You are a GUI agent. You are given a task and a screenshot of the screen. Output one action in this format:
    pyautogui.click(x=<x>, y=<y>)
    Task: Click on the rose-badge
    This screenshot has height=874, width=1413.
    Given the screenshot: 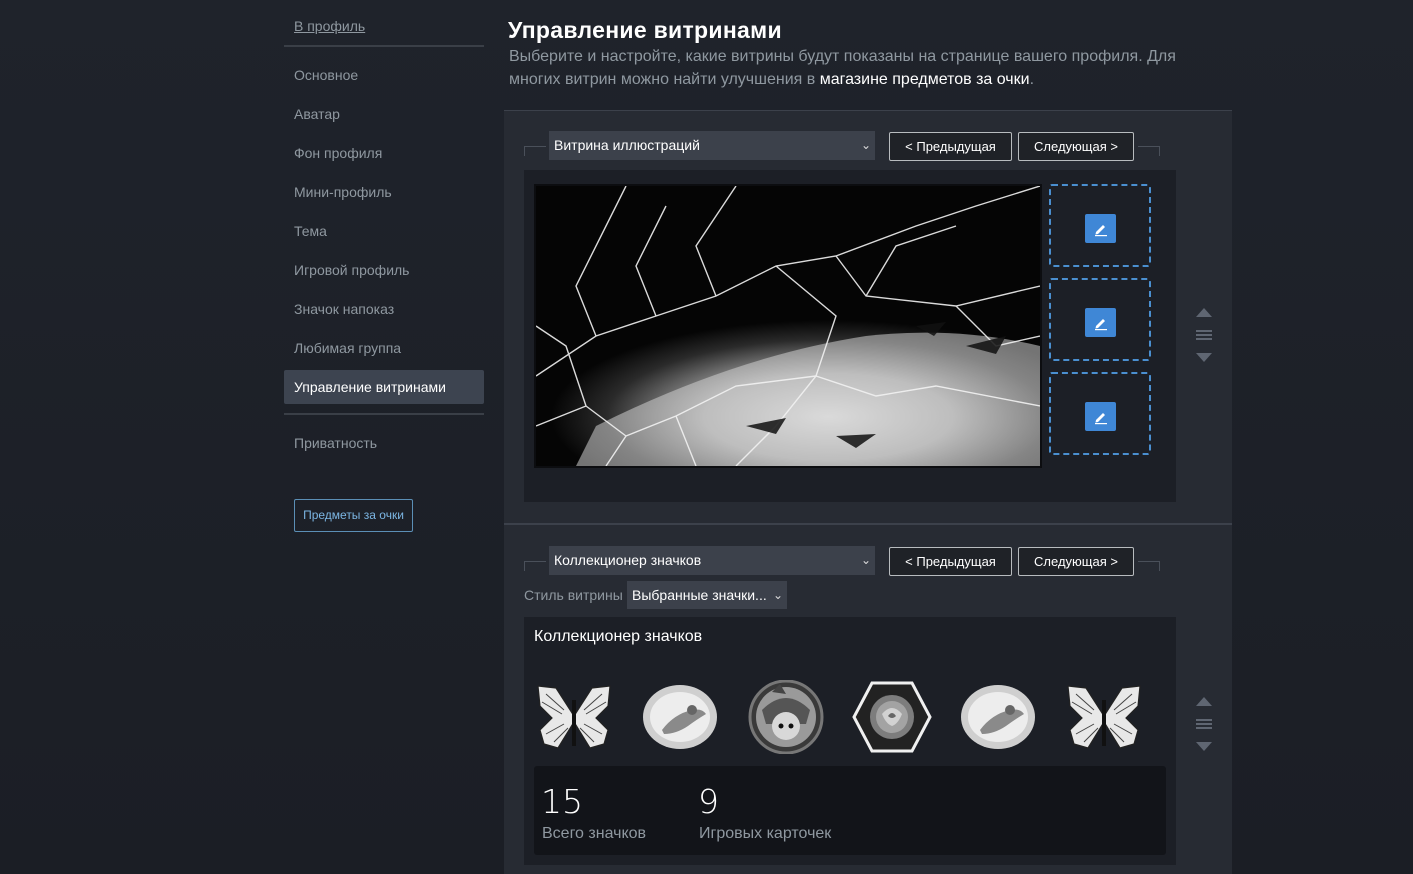 What is the action you would take?
    pyautogui.click(x=892, y=717)
    